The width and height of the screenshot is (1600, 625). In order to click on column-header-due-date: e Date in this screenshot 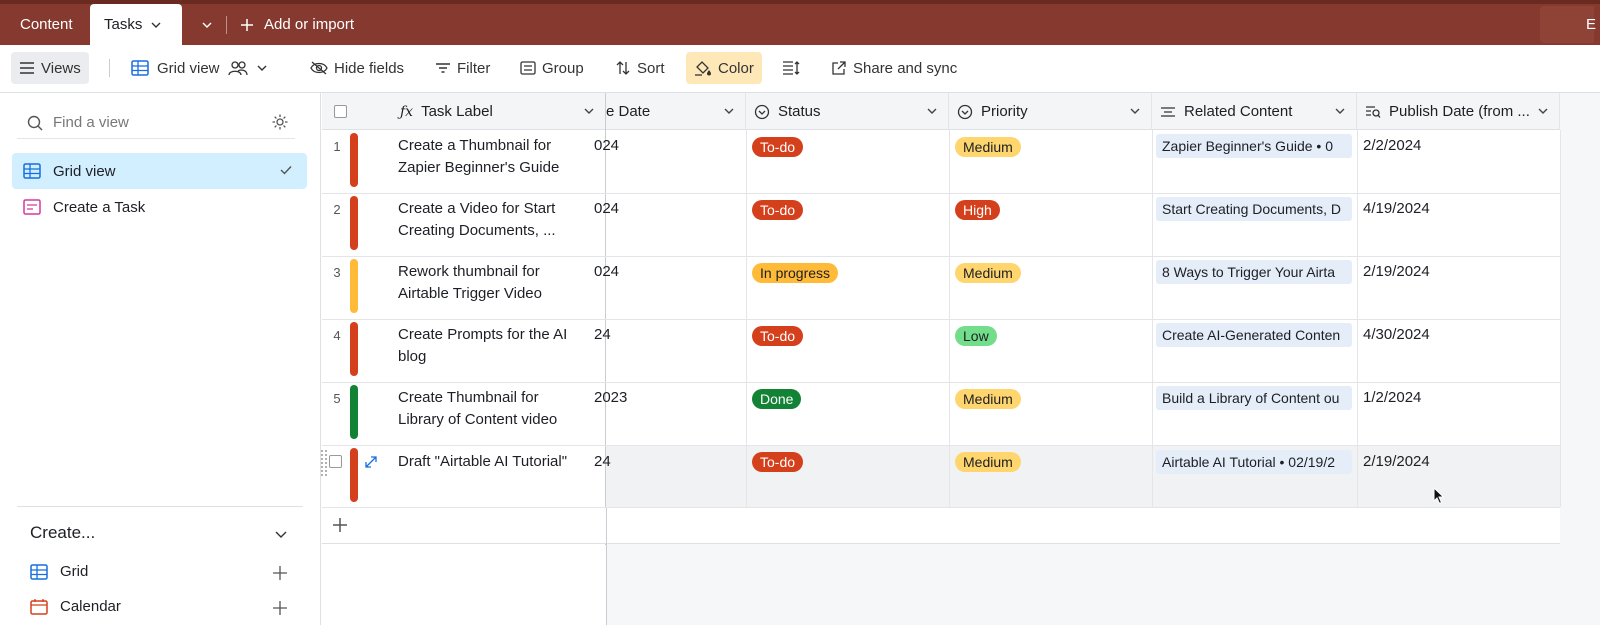, I will do `click(676, 111)`.